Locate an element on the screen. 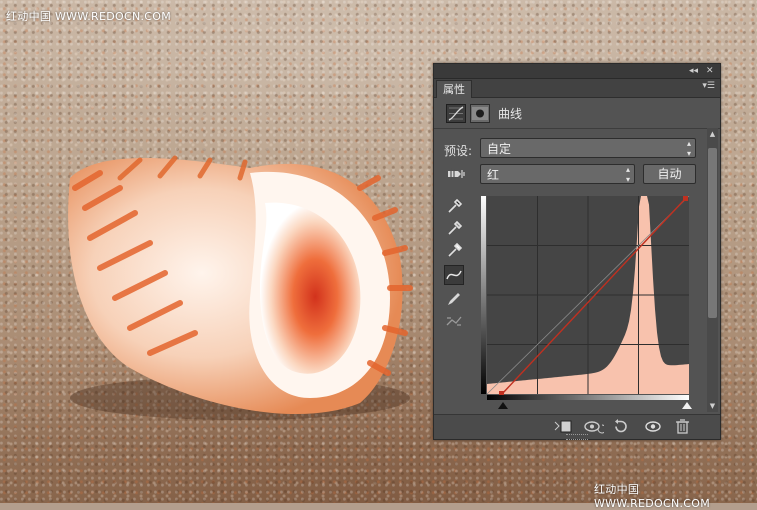 The width and height of the screenshot is (757, 510). curve-point-white is located at coordinates (685, 198).